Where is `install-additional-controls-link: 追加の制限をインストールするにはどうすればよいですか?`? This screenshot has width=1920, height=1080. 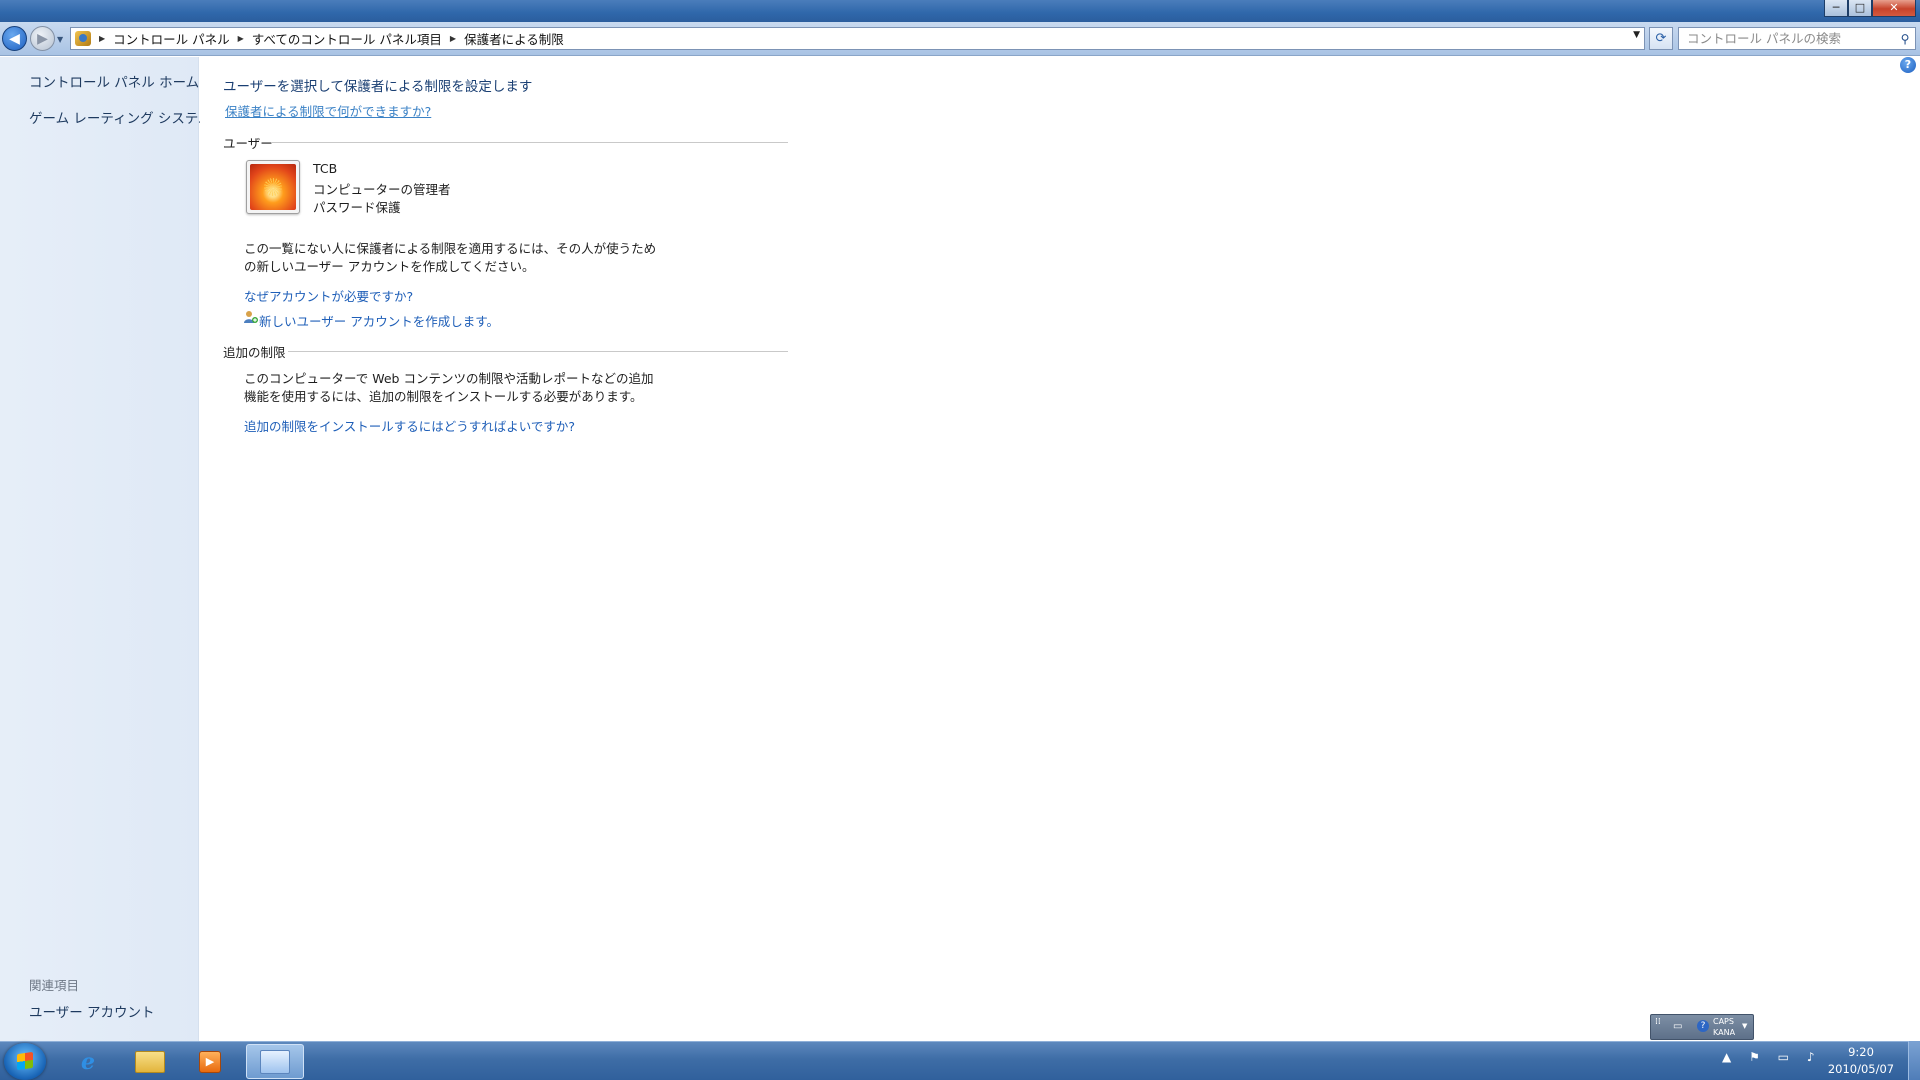
install-additional-controls-link: 追加の制限をインストールするにはどうすればよいですか? is located at coordinates (409, 425).